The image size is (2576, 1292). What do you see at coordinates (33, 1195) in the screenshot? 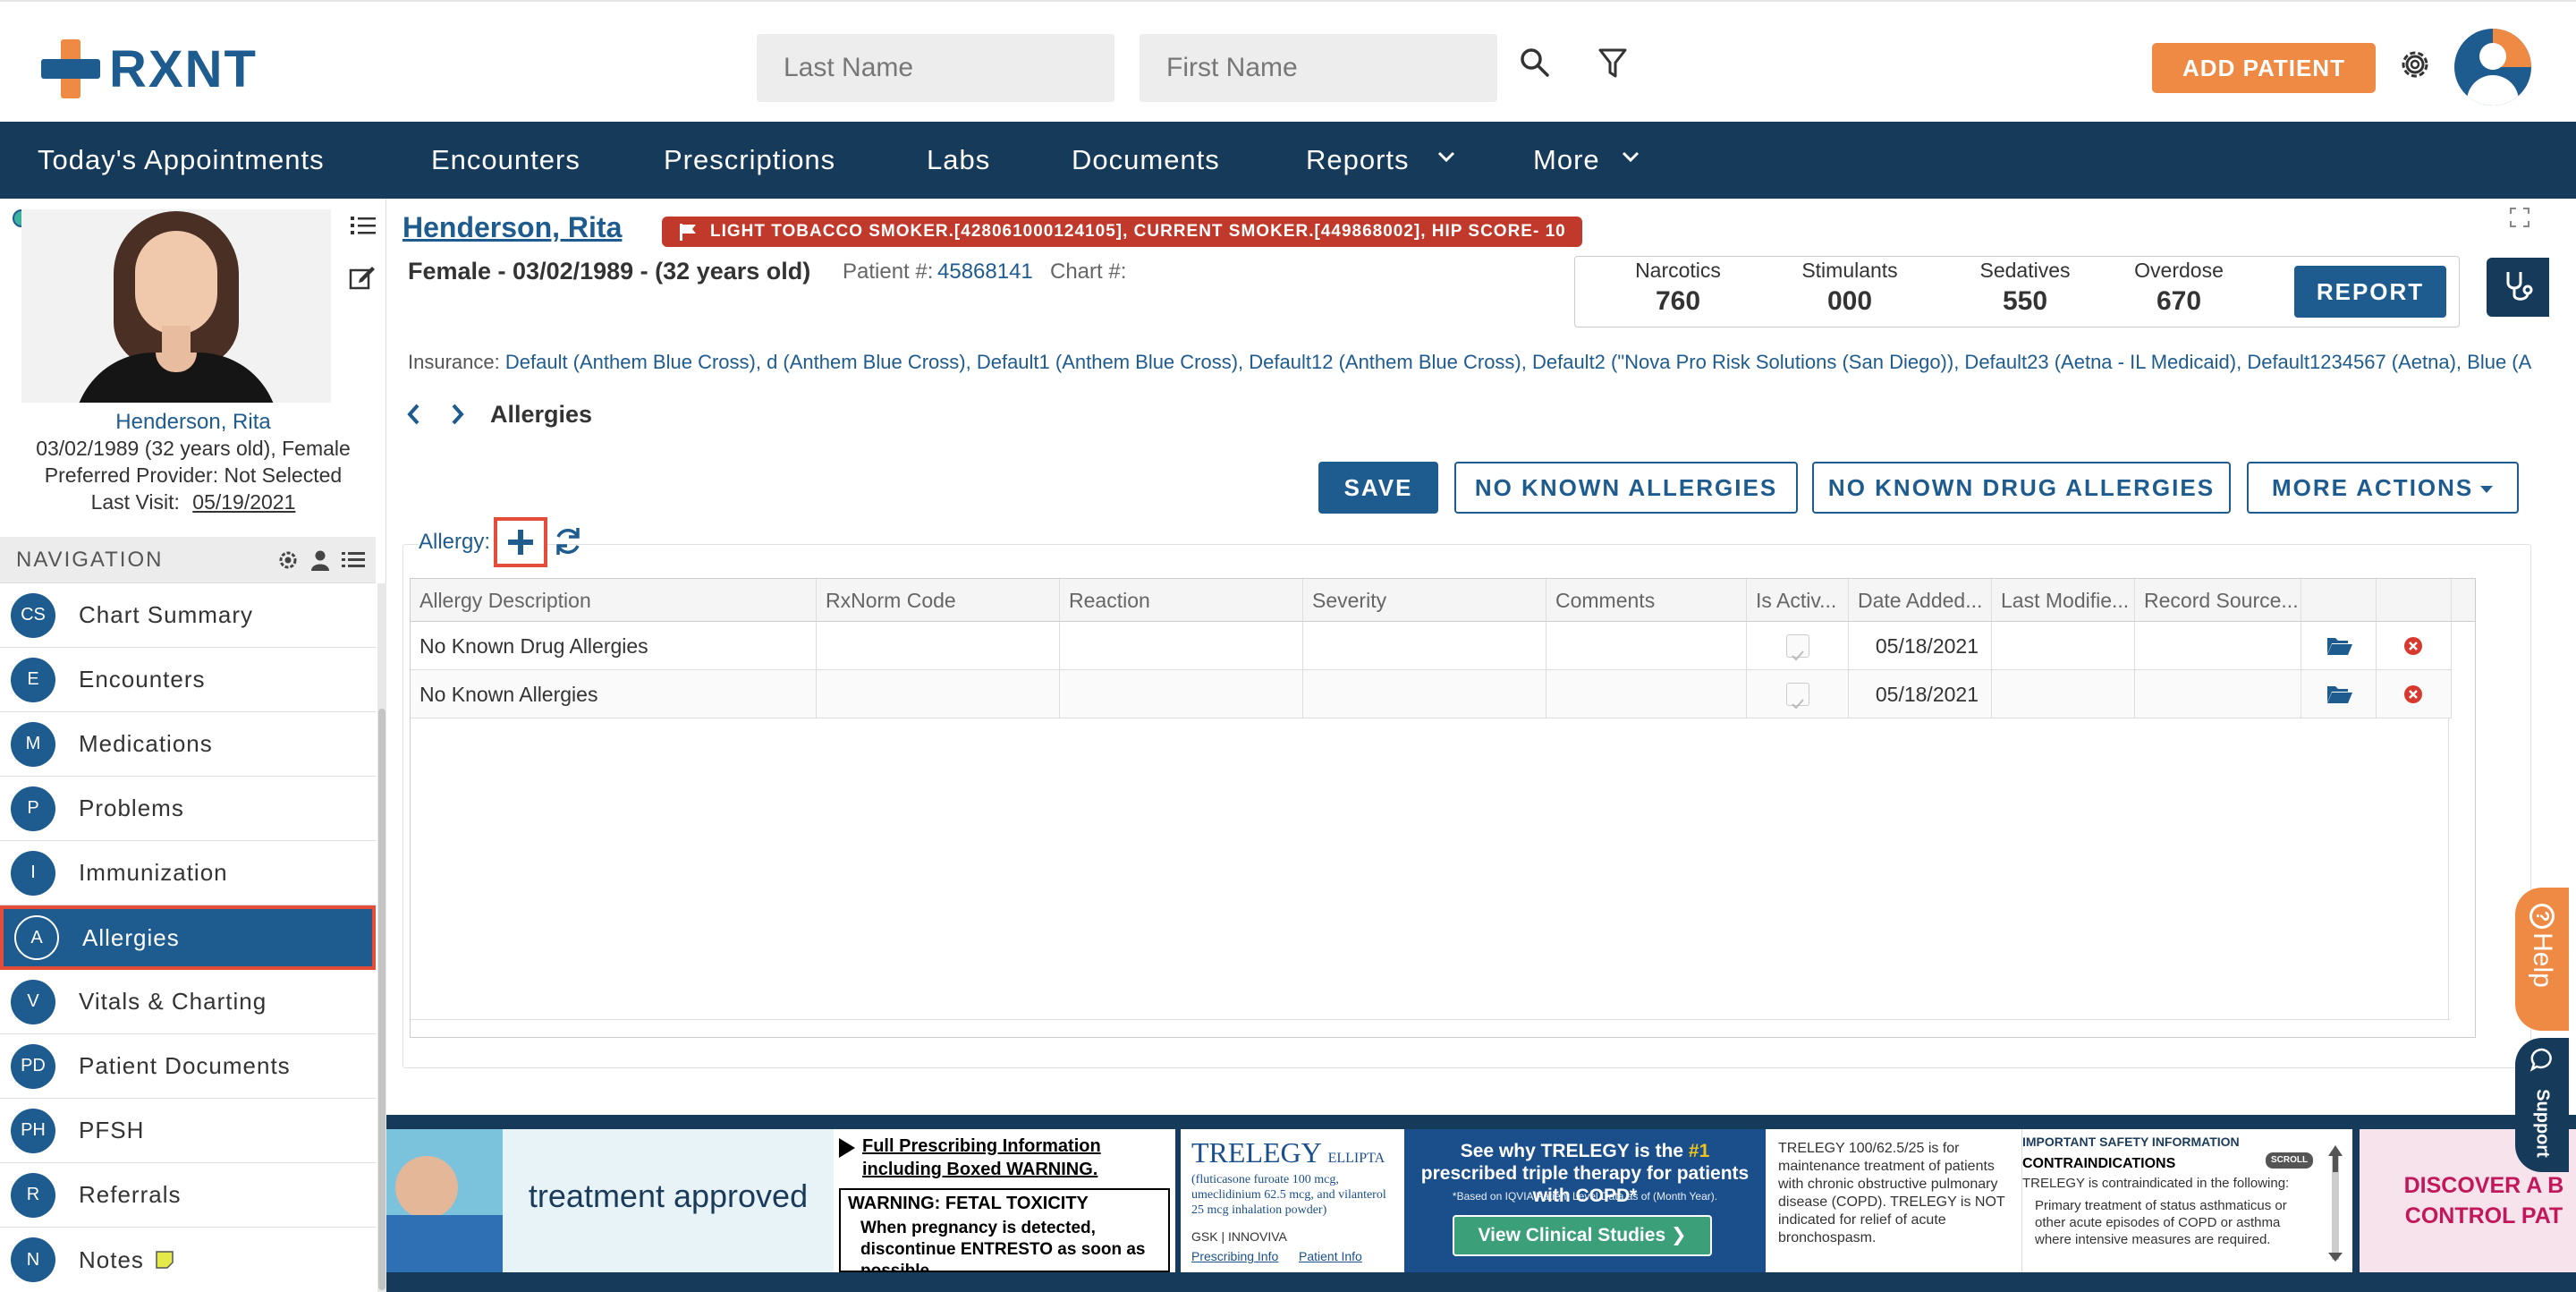
I see `sidebar-item-abbr: R` at bounding box center [33, 1195].